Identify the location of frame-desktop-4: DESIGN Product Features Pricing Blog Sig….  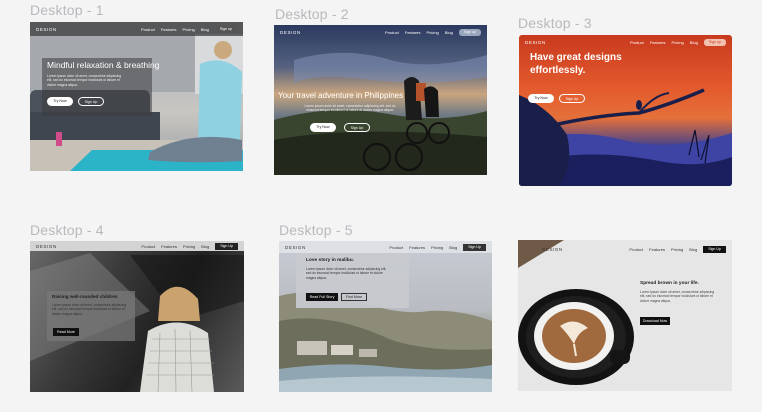
(137, 316).